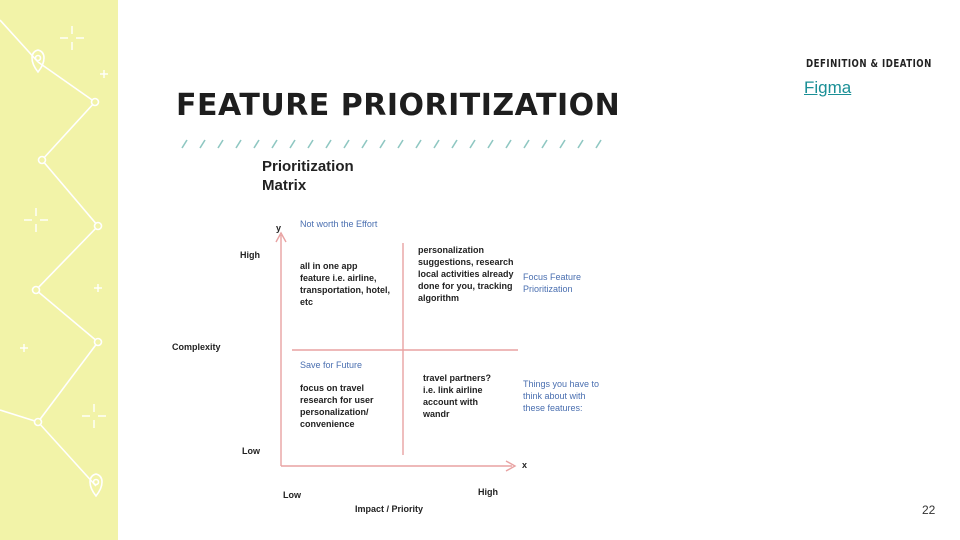 This screenshot has width=960, height=540. What do you see at coordinates (488, 492) in the screenshot?
I see `x-high-label: High` at bounding box center [488, 492].